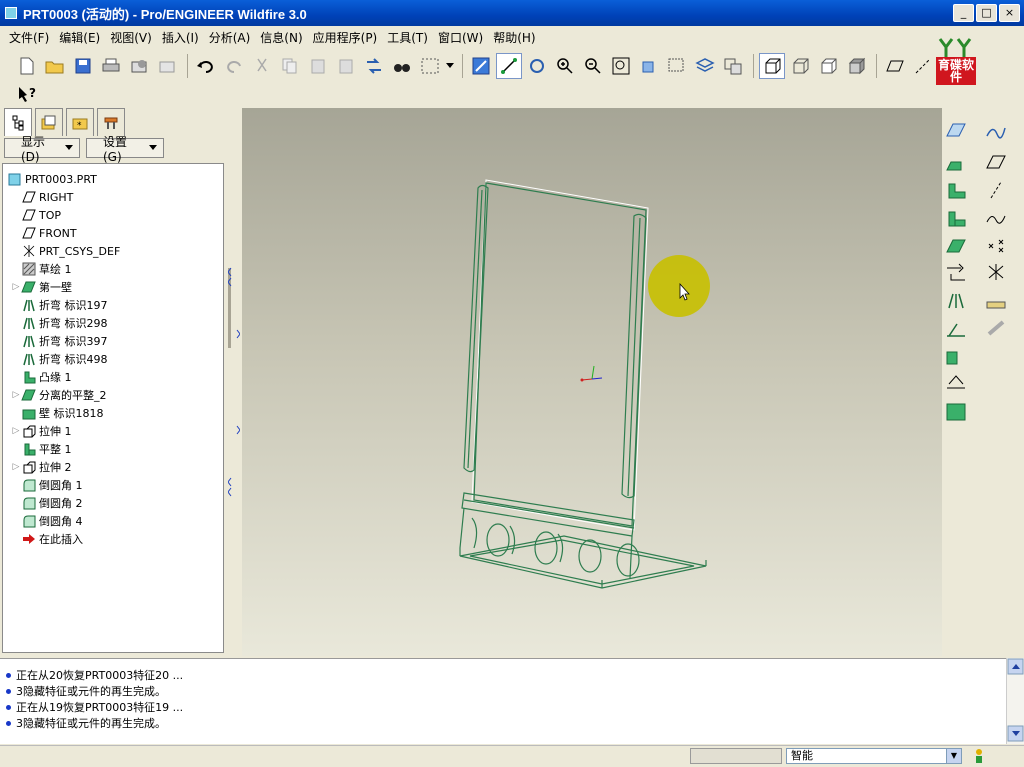 The width and height of the screenshot is (1024, 767). What do you see at coordinates (52, 179) in the screenshot?
I see `tree-item: PRT0003.PRT` at bounding box center [52, 179].